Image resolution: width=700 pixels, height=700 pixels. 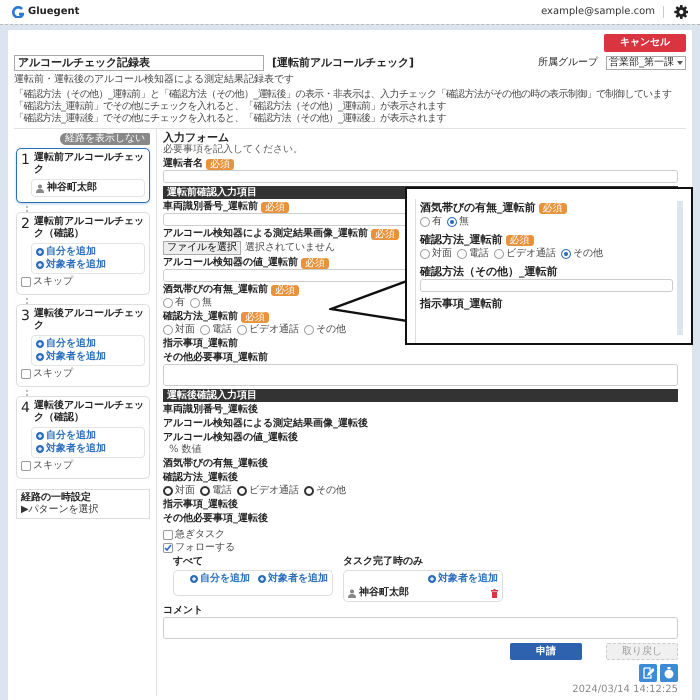 I want to click on step-number: 1, so click(x=25, y=161).